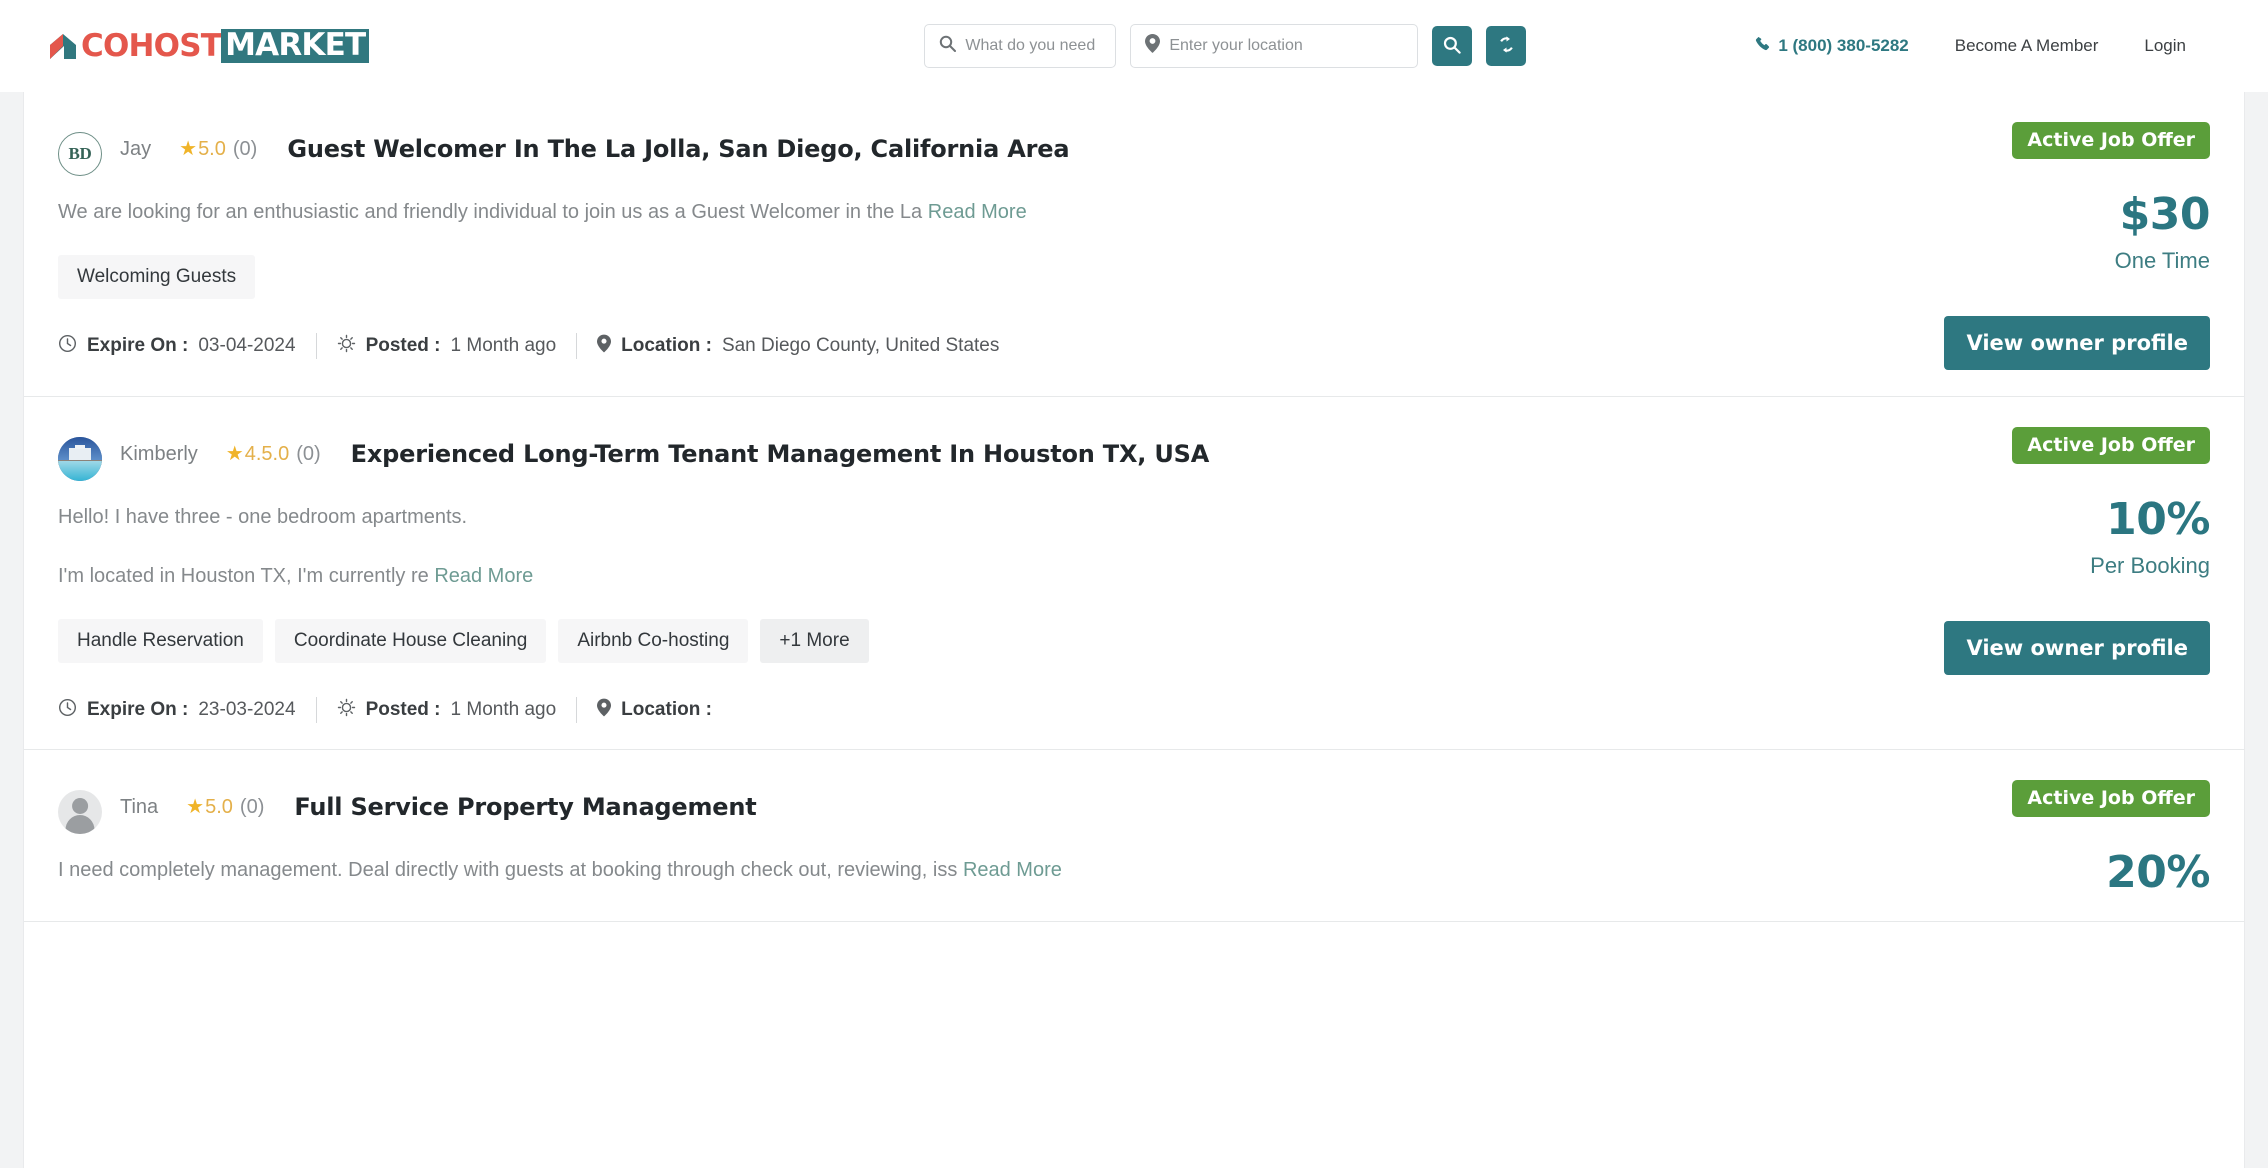 Image resolution: width=2268 pixels, height=1168 pixels. I want to click on phone-link: 1 (800) 380-5282, so click(1832, 46).